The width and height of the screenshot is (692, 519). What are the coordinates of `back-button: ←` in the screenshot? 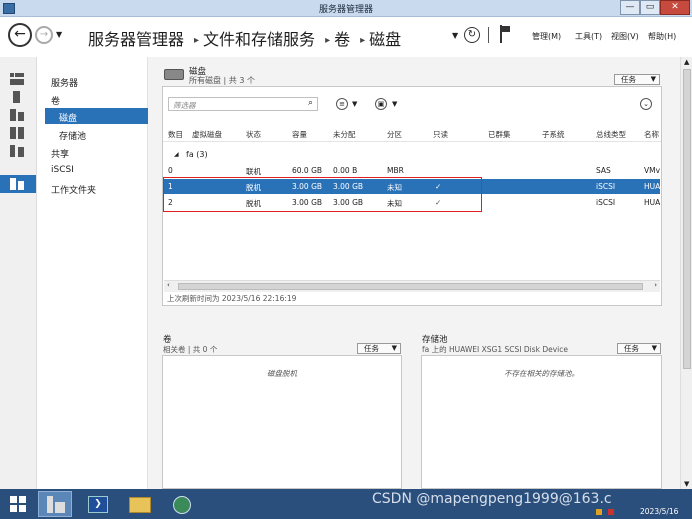 It's located at (20, 35).